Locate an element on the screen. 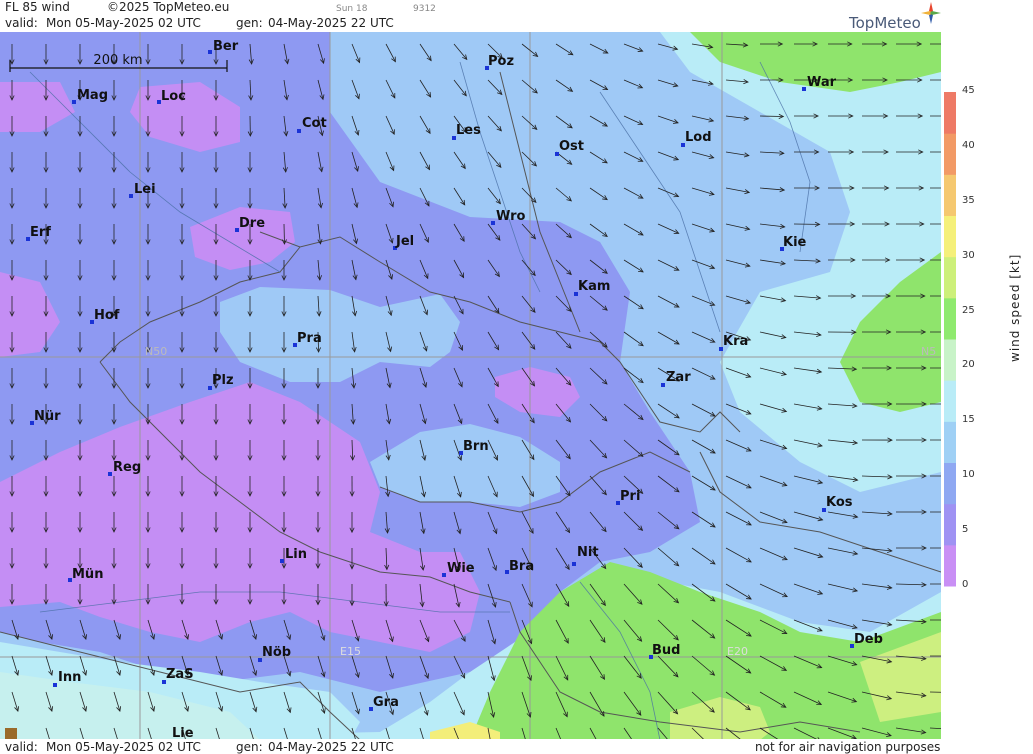 The height and width of the screenshot is (754, 1033). logo-text: TopMeteo is located at coordinates (885, 23).